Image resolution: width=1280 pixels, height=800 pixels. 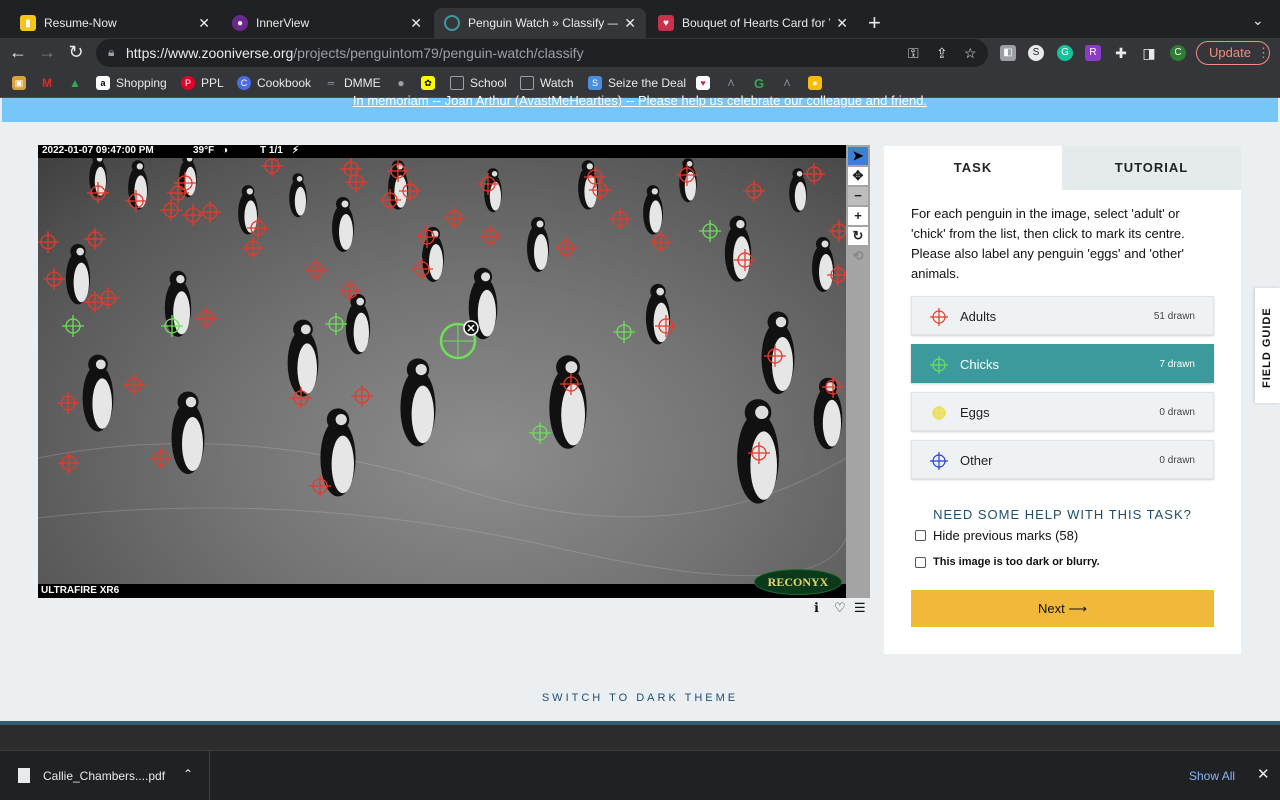 I want to click on rotate-button: ↻, so click(x=858, y=236).